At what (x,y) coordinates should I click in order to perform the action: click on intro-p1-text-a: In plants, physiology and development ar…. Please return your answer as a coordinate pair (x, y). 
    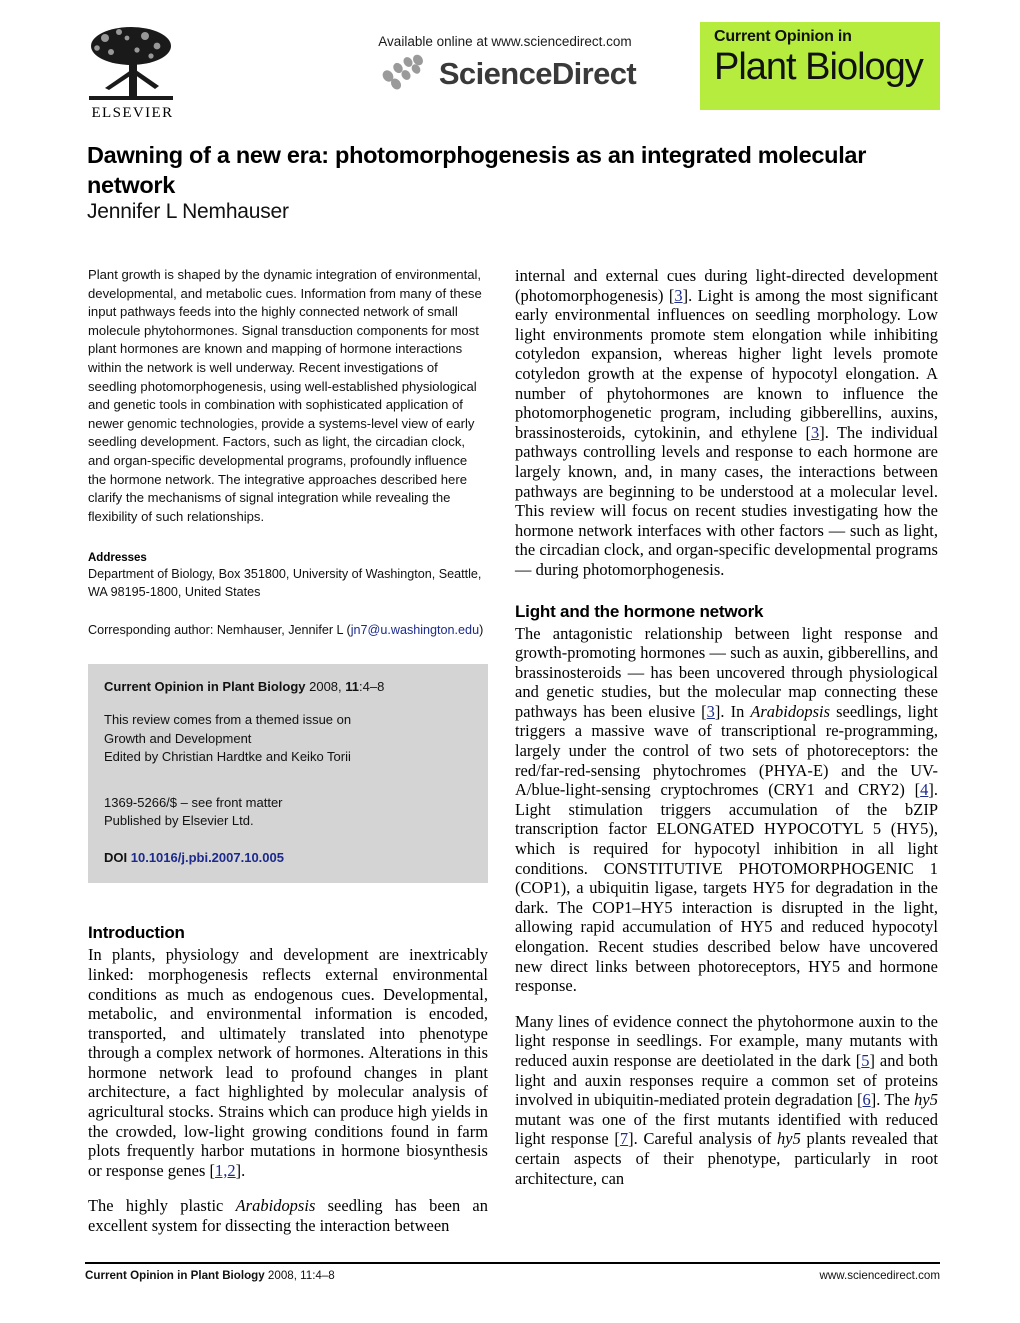
    Looking at the image, I should click on (288, 1062).